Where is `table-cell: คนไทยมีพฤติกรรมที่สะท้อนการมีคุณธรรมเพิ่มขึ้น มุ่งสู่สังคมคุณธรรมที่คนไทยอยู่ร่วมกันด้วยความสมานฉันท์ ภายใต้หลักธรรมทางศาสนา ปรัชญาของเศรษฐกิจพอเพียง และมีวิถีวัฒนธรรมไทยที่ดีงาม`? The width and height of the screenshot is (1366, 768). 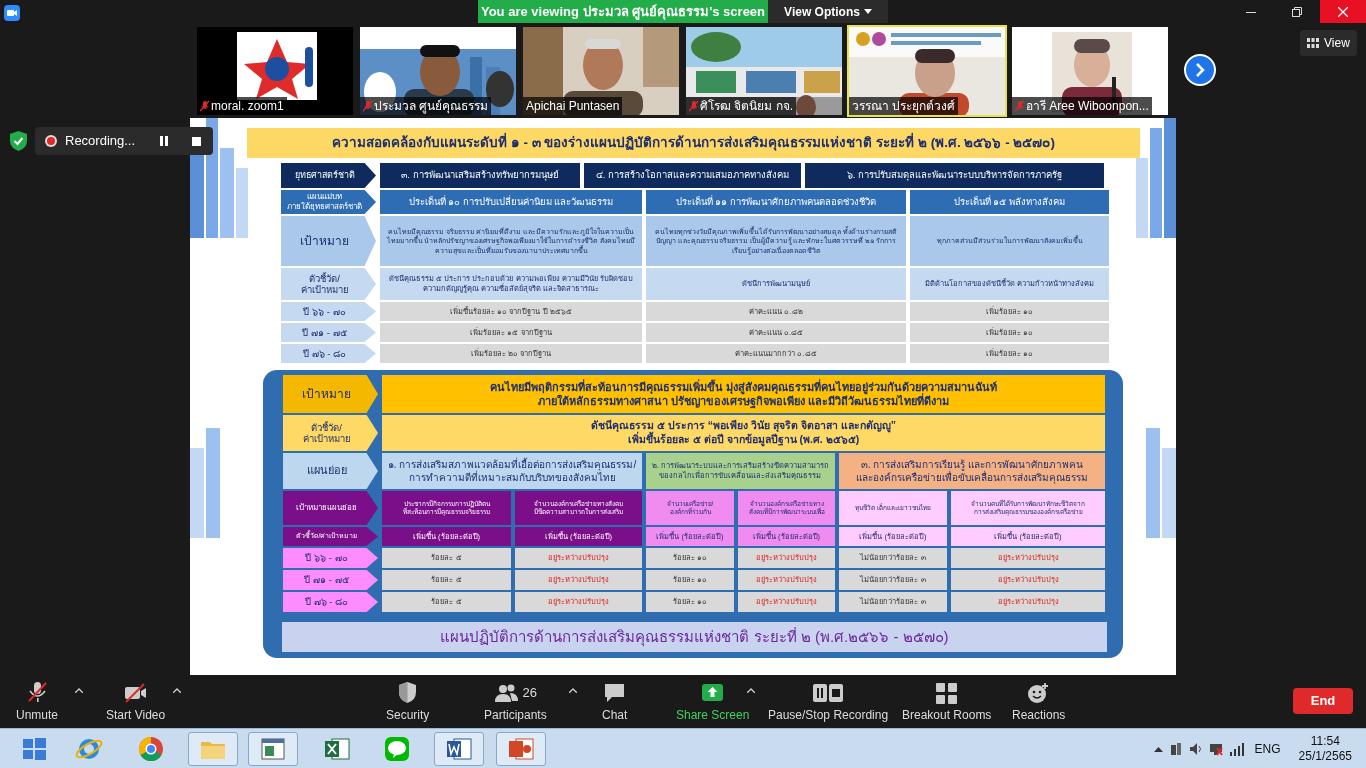
table-cell: คนไทยมีพฤติกรรมที่สะท้อนการมีคุณธรรมเพิ่มขึ้น มุ่งสู่สังคมคุณธรรมที่คนไทยอยู่ร่วมกันด้วยความสมานฉันท์ ภายใต้หลักธรรมทางศาสนา ปรัชญาของเศรษฐกิจพอเพียง และมีวิถีวัฒนธรรมไทยที่ดีงาม is located at coordinates (743, 394).